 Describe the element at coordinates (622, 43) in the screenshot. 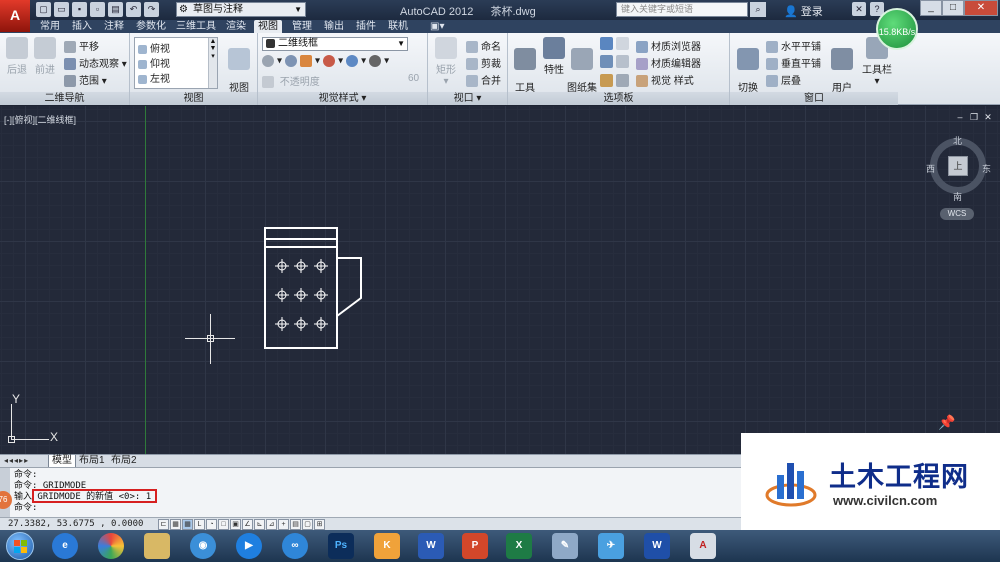

I see `markup-icon` at that location.